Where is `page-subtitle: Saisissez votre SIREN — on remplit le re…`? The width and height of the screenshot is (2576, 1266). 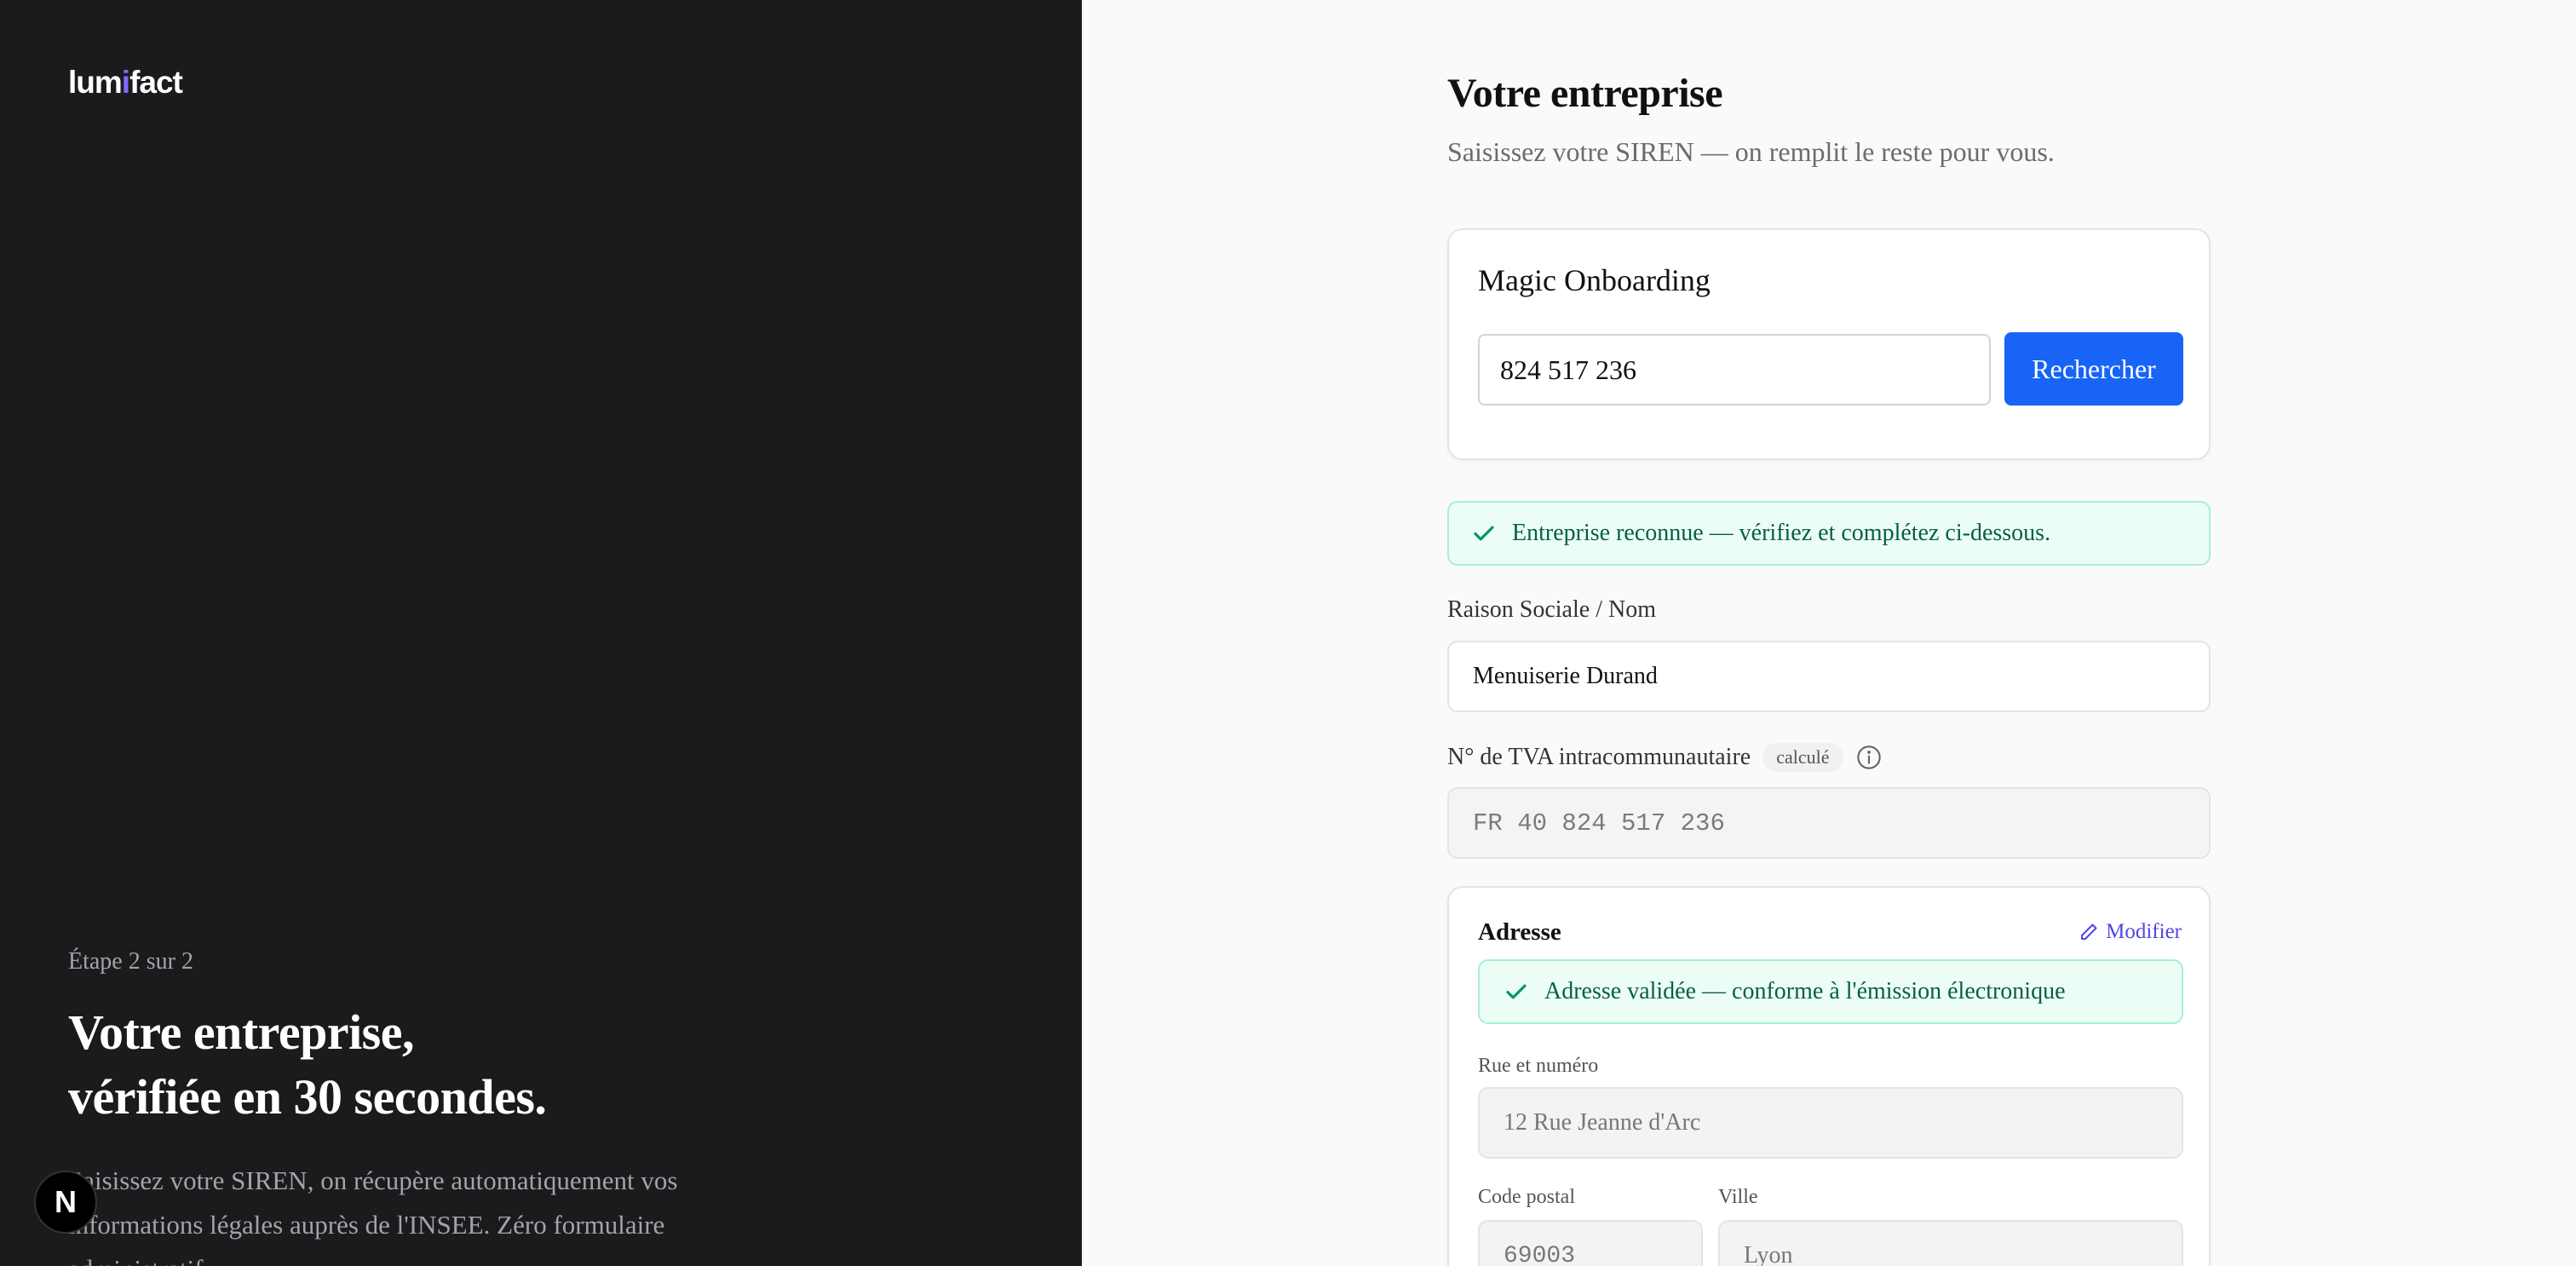 page-subtitle: Saisissez votre SIREN — on remplit le re… is located at coordinates (1751, 151).